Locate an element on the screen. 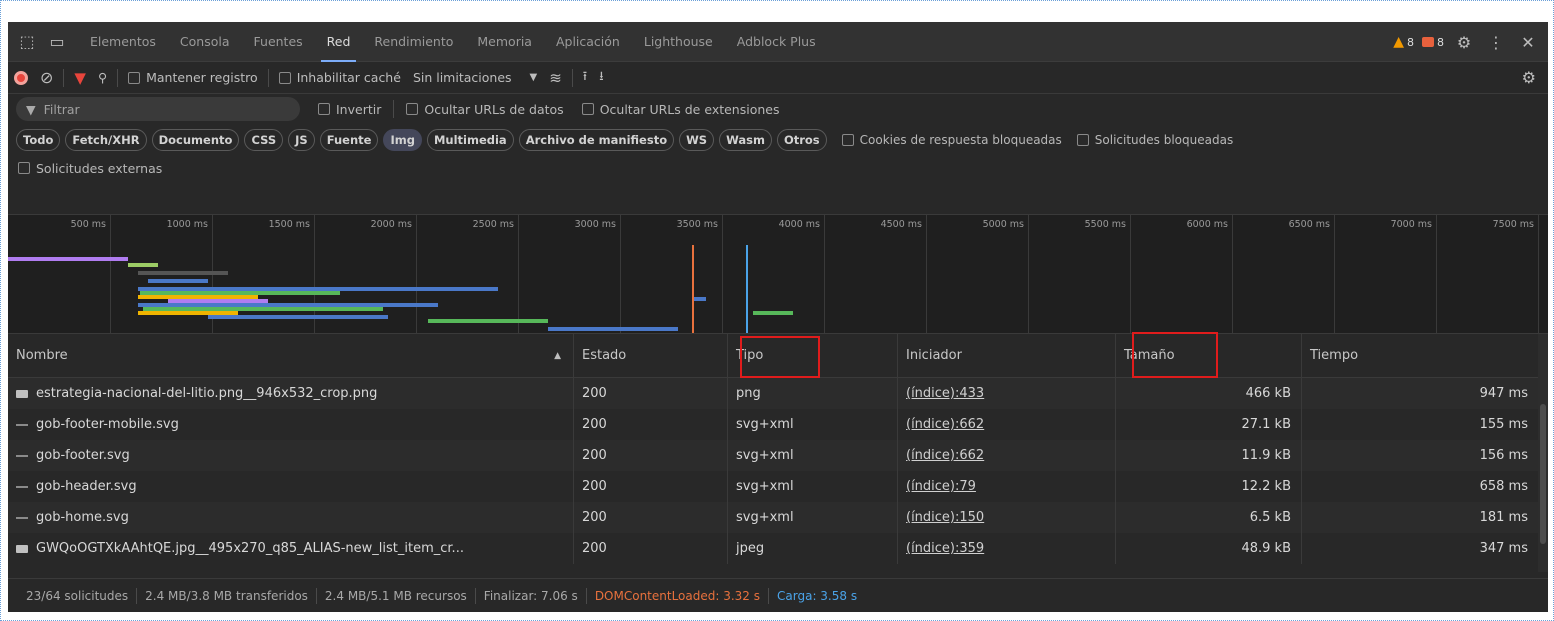  network-conditions-button: ≋ is located at coordinates (555, 78).